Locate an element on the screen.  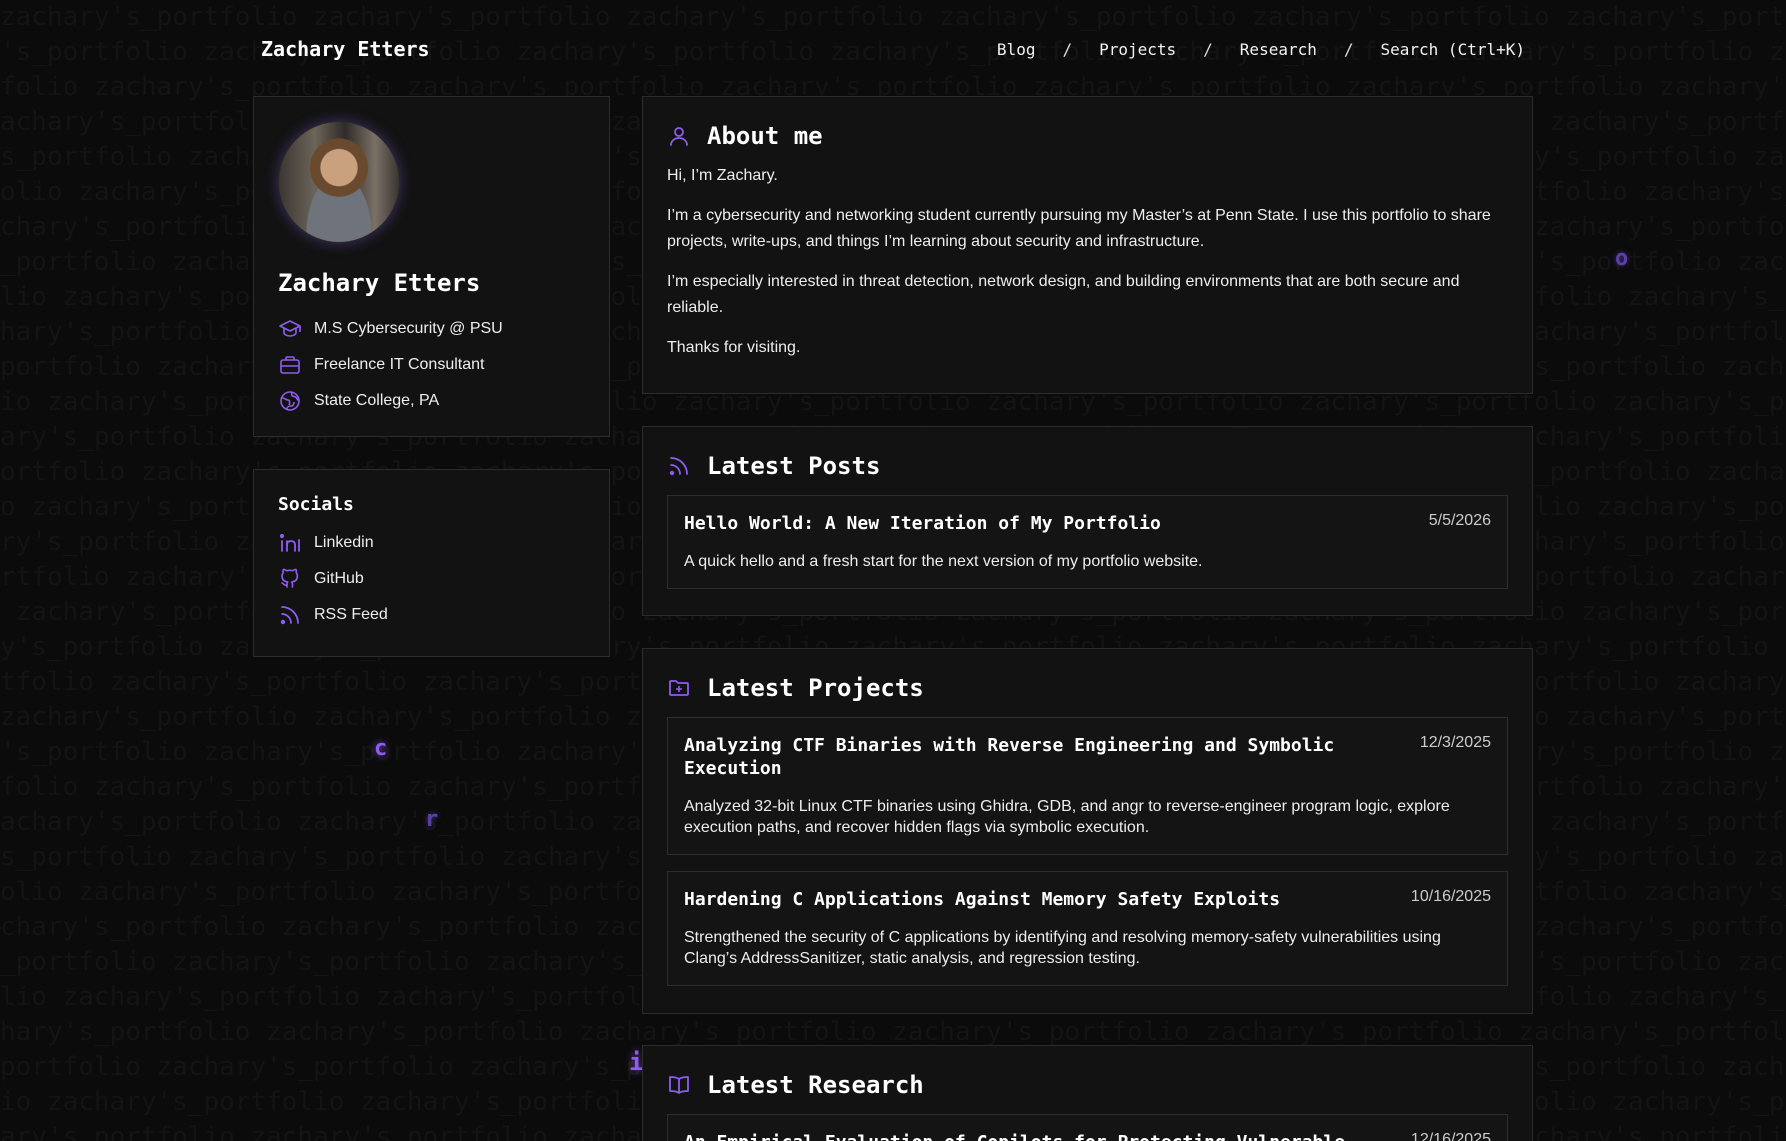
book-icon is located at coordinates (679, 1085).